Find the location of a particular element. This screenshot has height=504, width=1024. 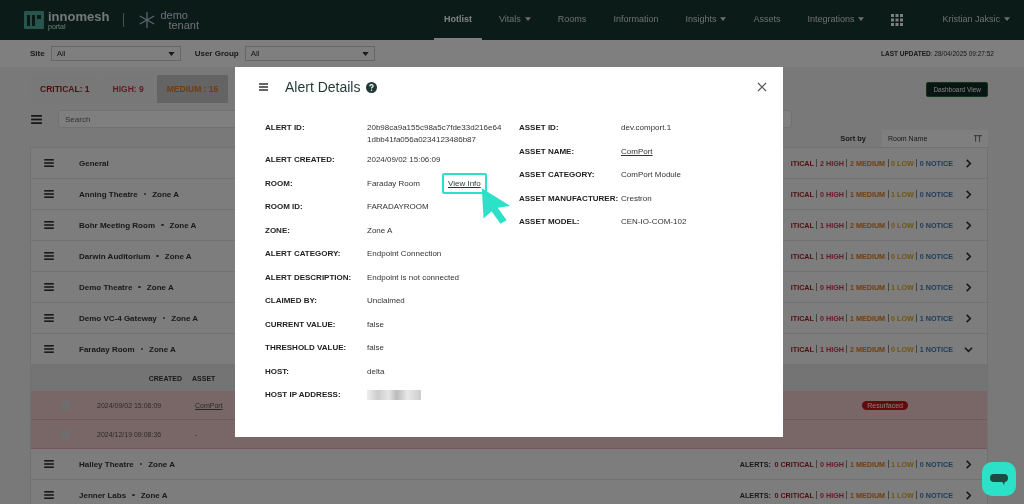

site-select: All is located at coordinates (115, 53).